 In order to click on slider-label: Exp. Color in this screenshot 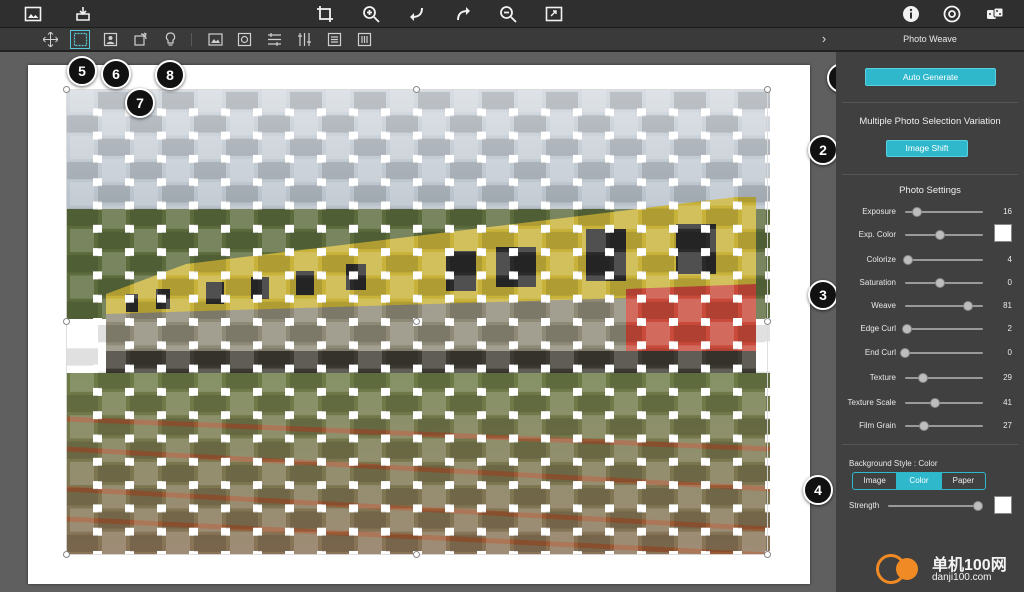, I will do `click(877, 234)`.